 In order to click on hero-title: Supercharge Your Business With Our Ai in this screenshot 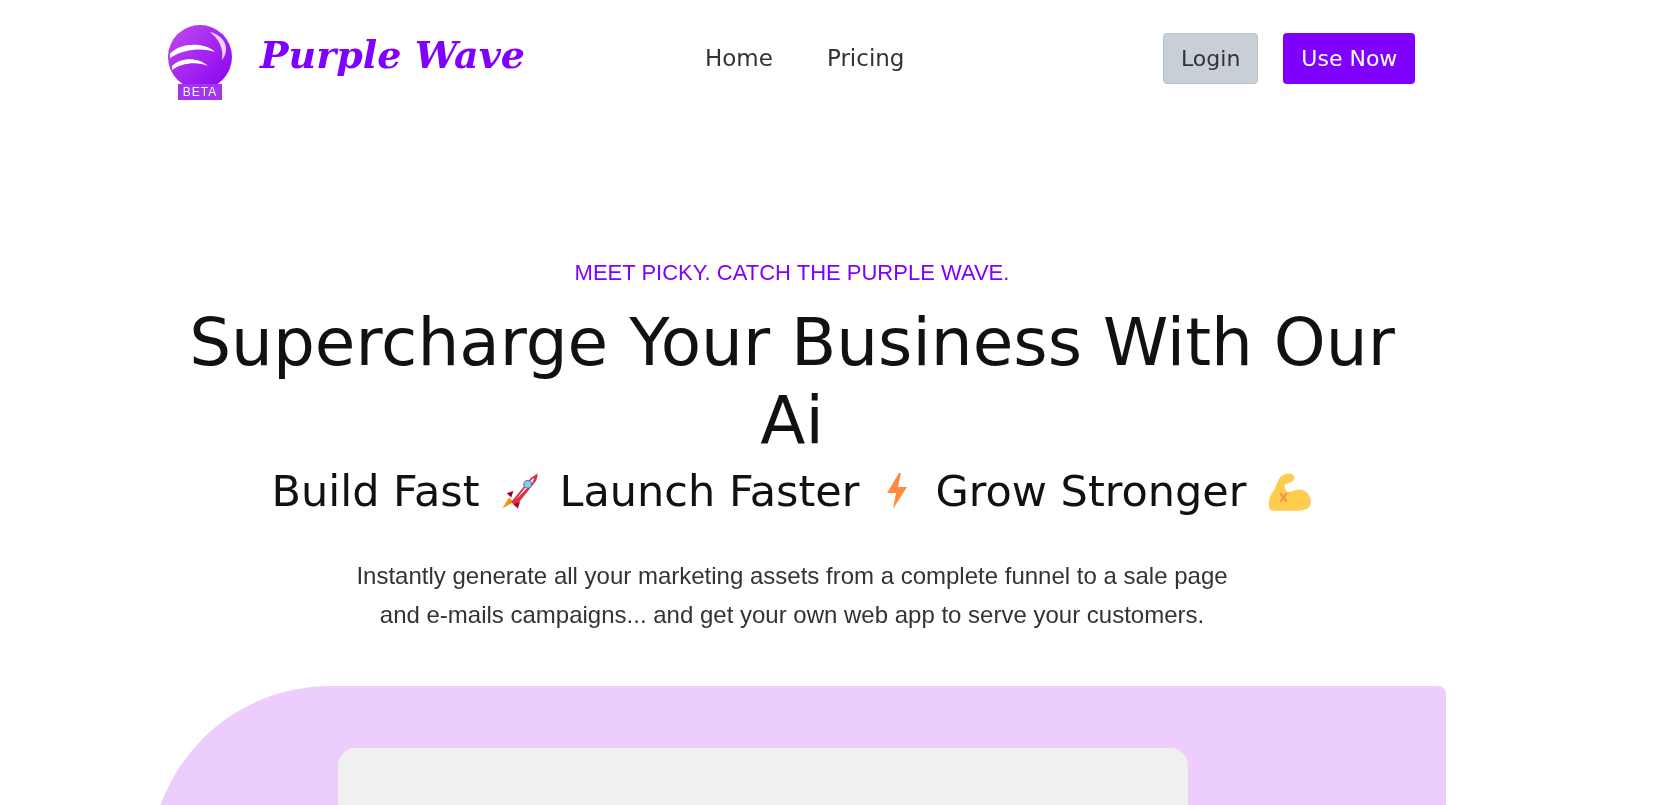, I will do `click(792, 382)`.